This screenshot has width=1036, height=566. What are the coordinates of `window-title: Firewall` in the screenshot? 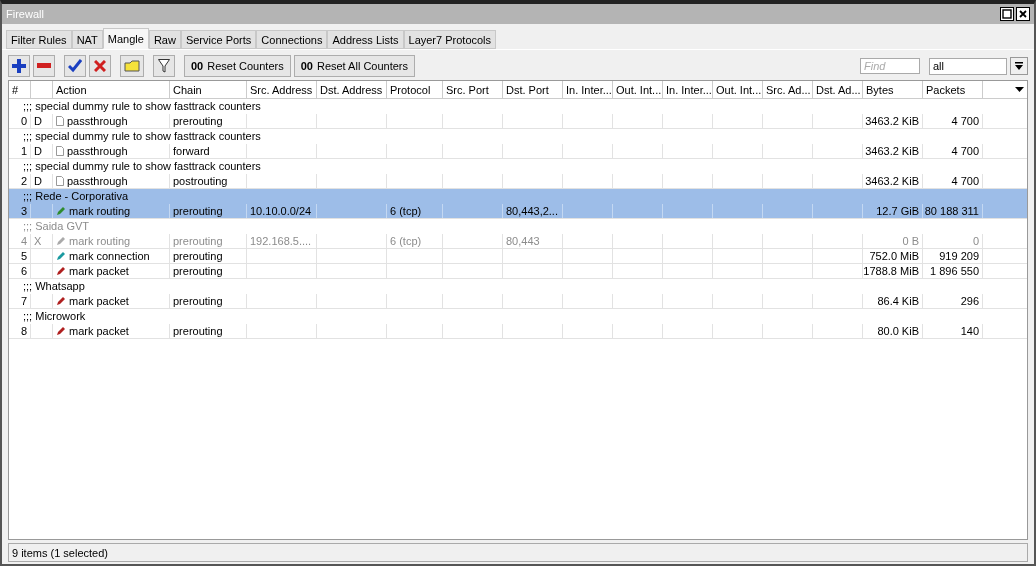 It's located at (25, 14).